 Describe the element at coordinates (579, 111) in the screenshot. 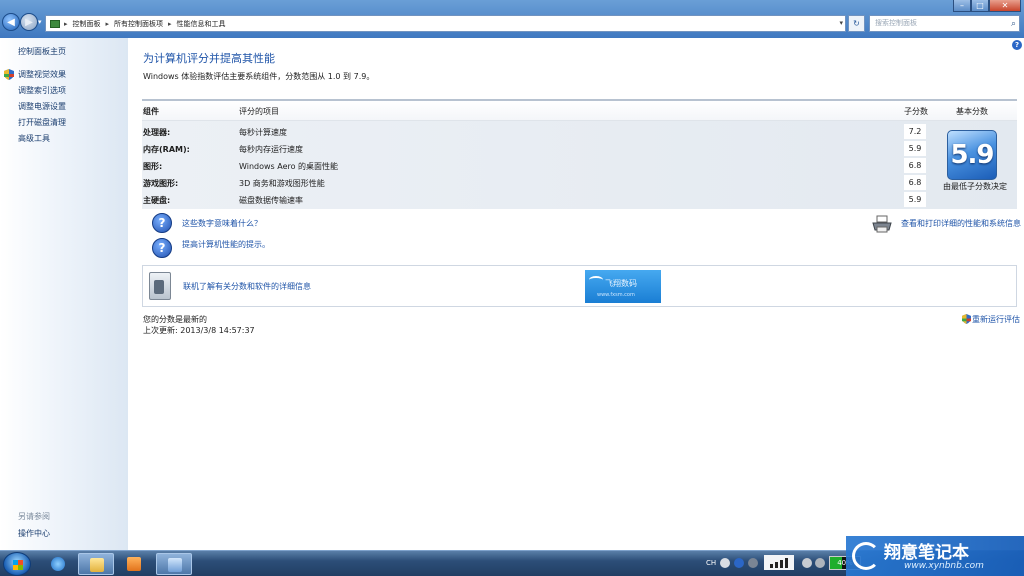

I see `table-header: 组件 评分的项目 子分数 基本分数` at that location.